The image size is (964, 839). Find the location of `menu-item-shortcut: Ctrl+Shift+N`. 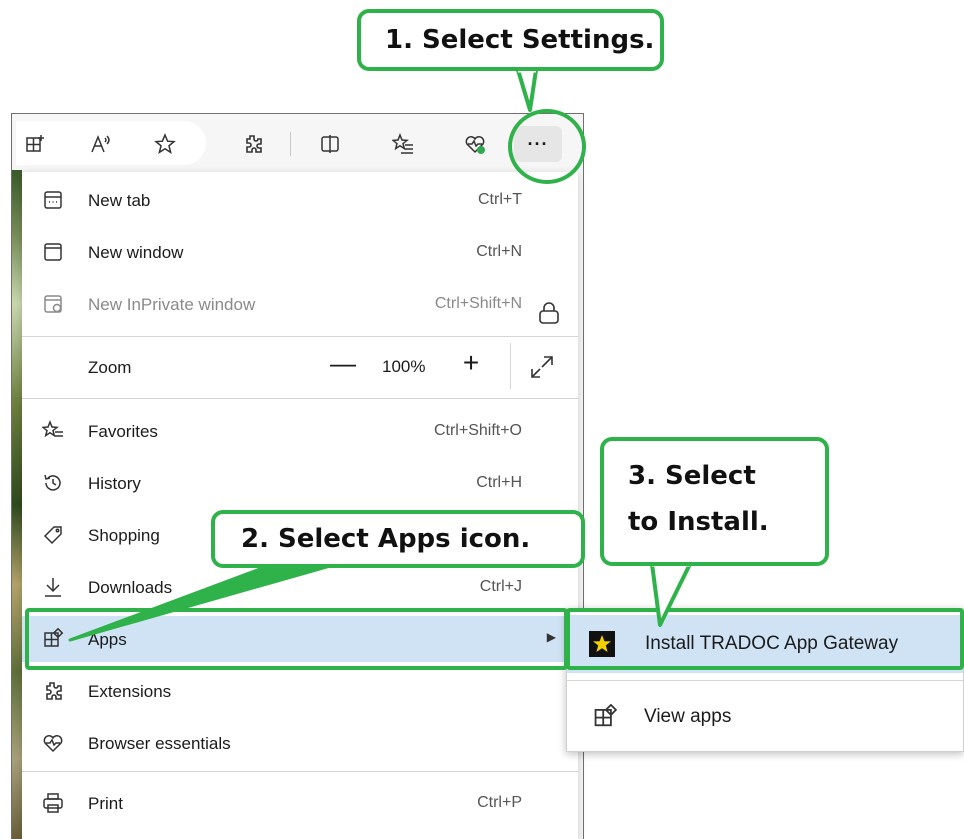

menu-item-shortcut: Ctrl+Shift+N is located at coordinates (478, 303).